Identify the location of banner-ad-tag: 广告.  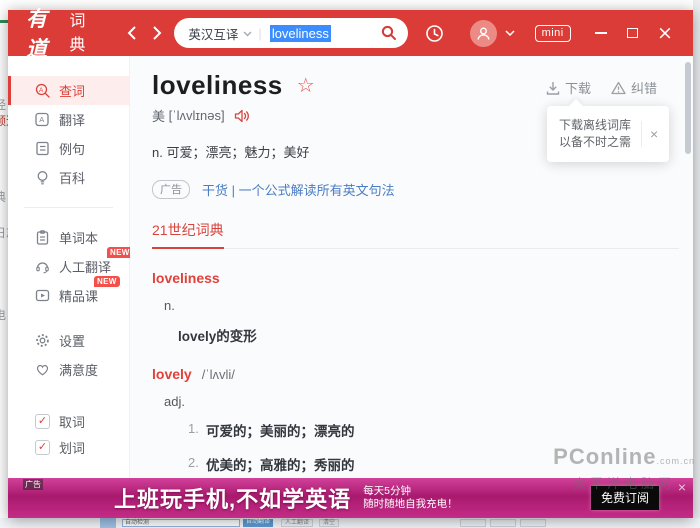
(33, 484).